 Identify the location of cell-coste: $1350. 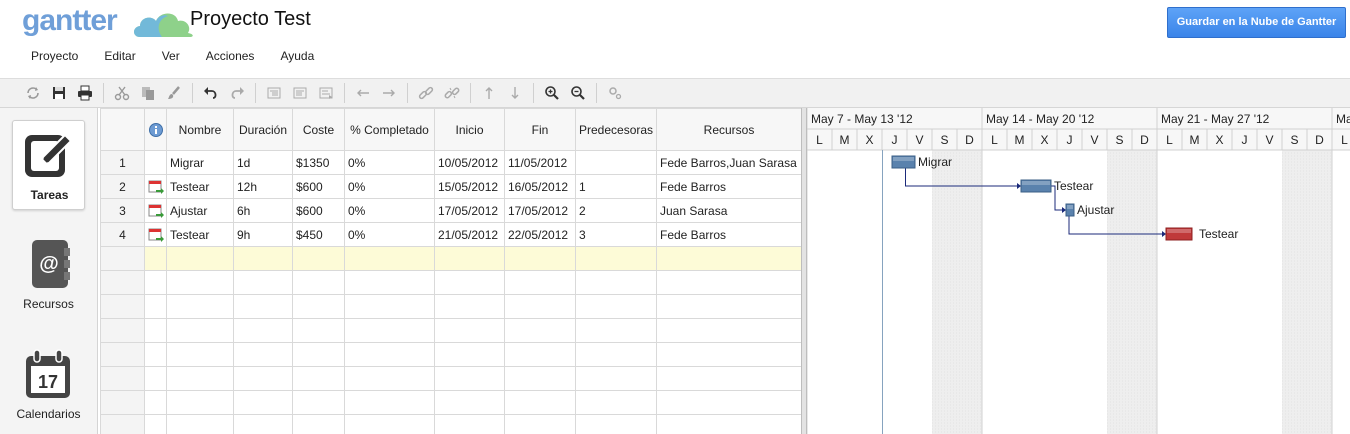
(318, 162).